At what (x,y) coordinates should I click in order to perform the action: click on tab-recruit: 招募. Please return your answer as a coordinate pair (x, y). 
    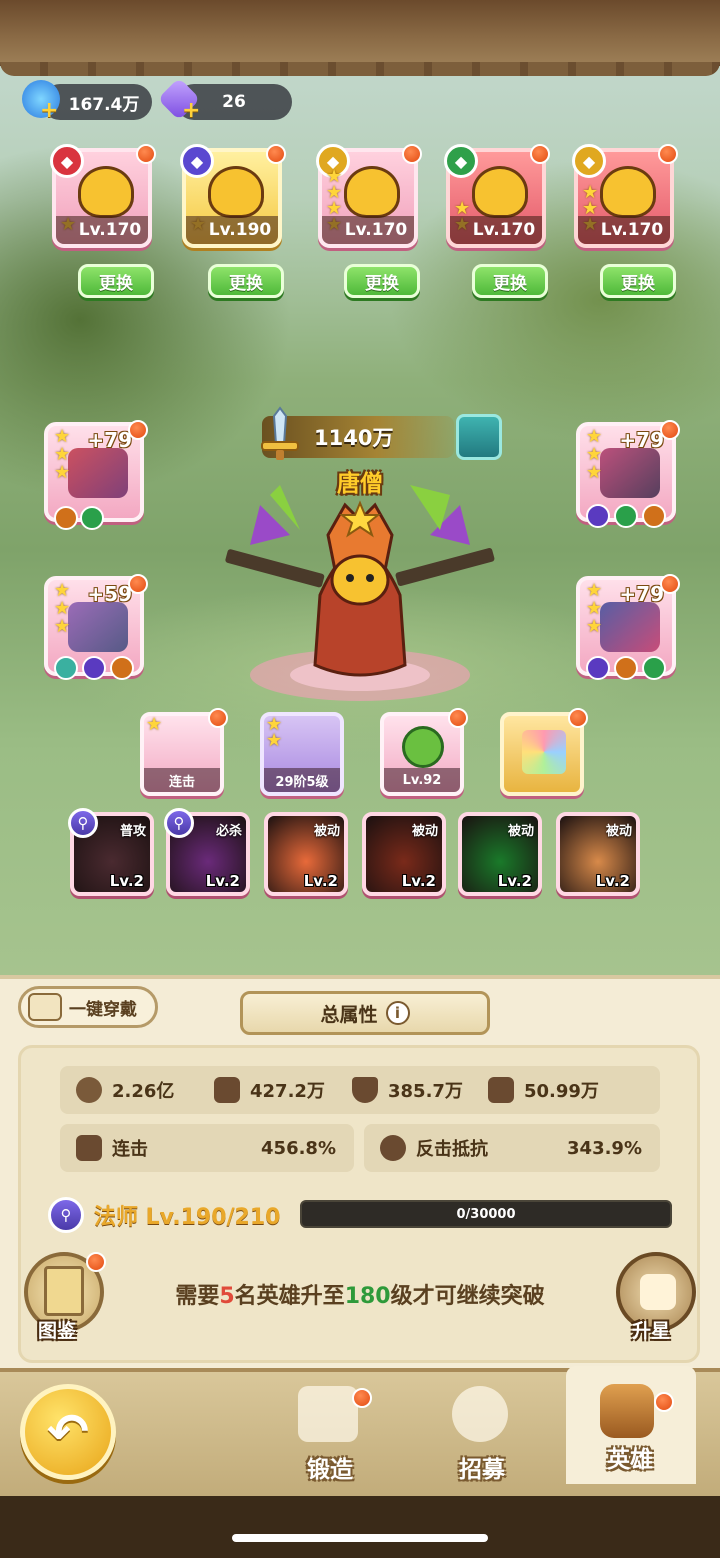
    Looking at the image, I should click on (482, 1435).